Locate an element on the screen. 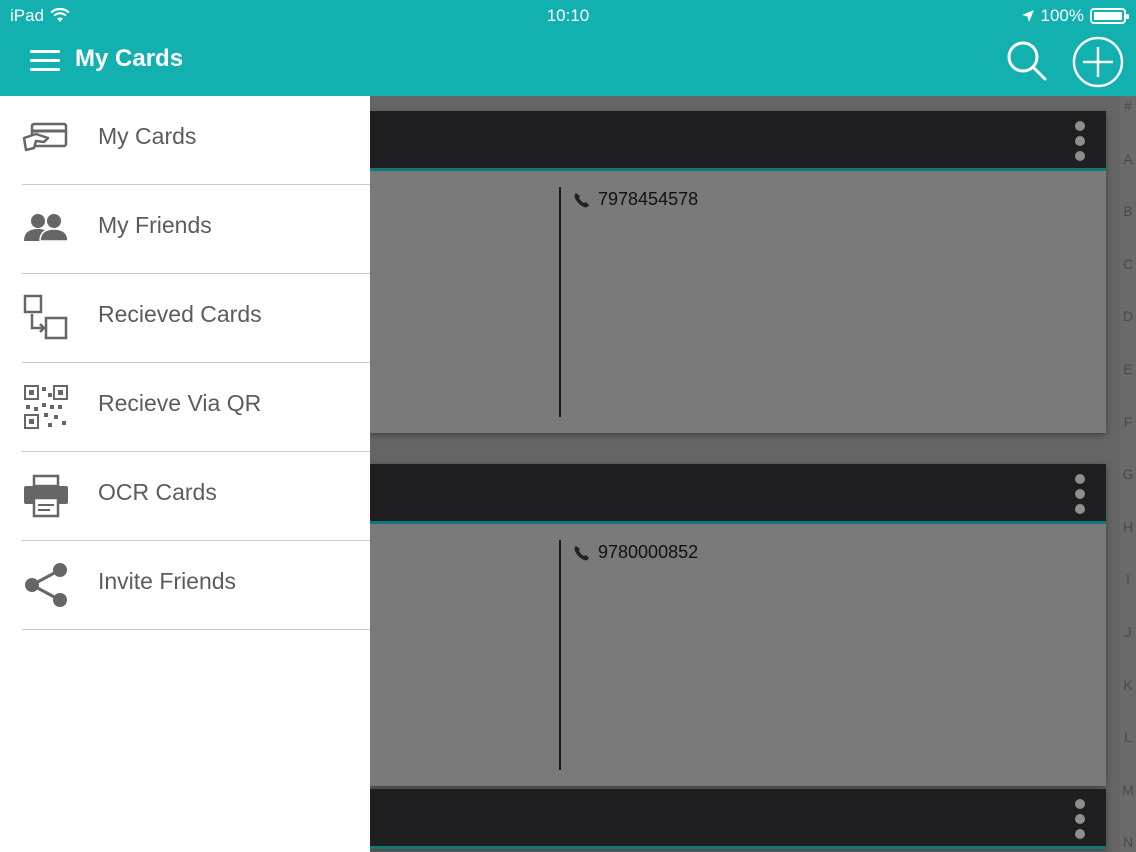  drawer-item-label: My Friends is located at coordinates (155, 225).